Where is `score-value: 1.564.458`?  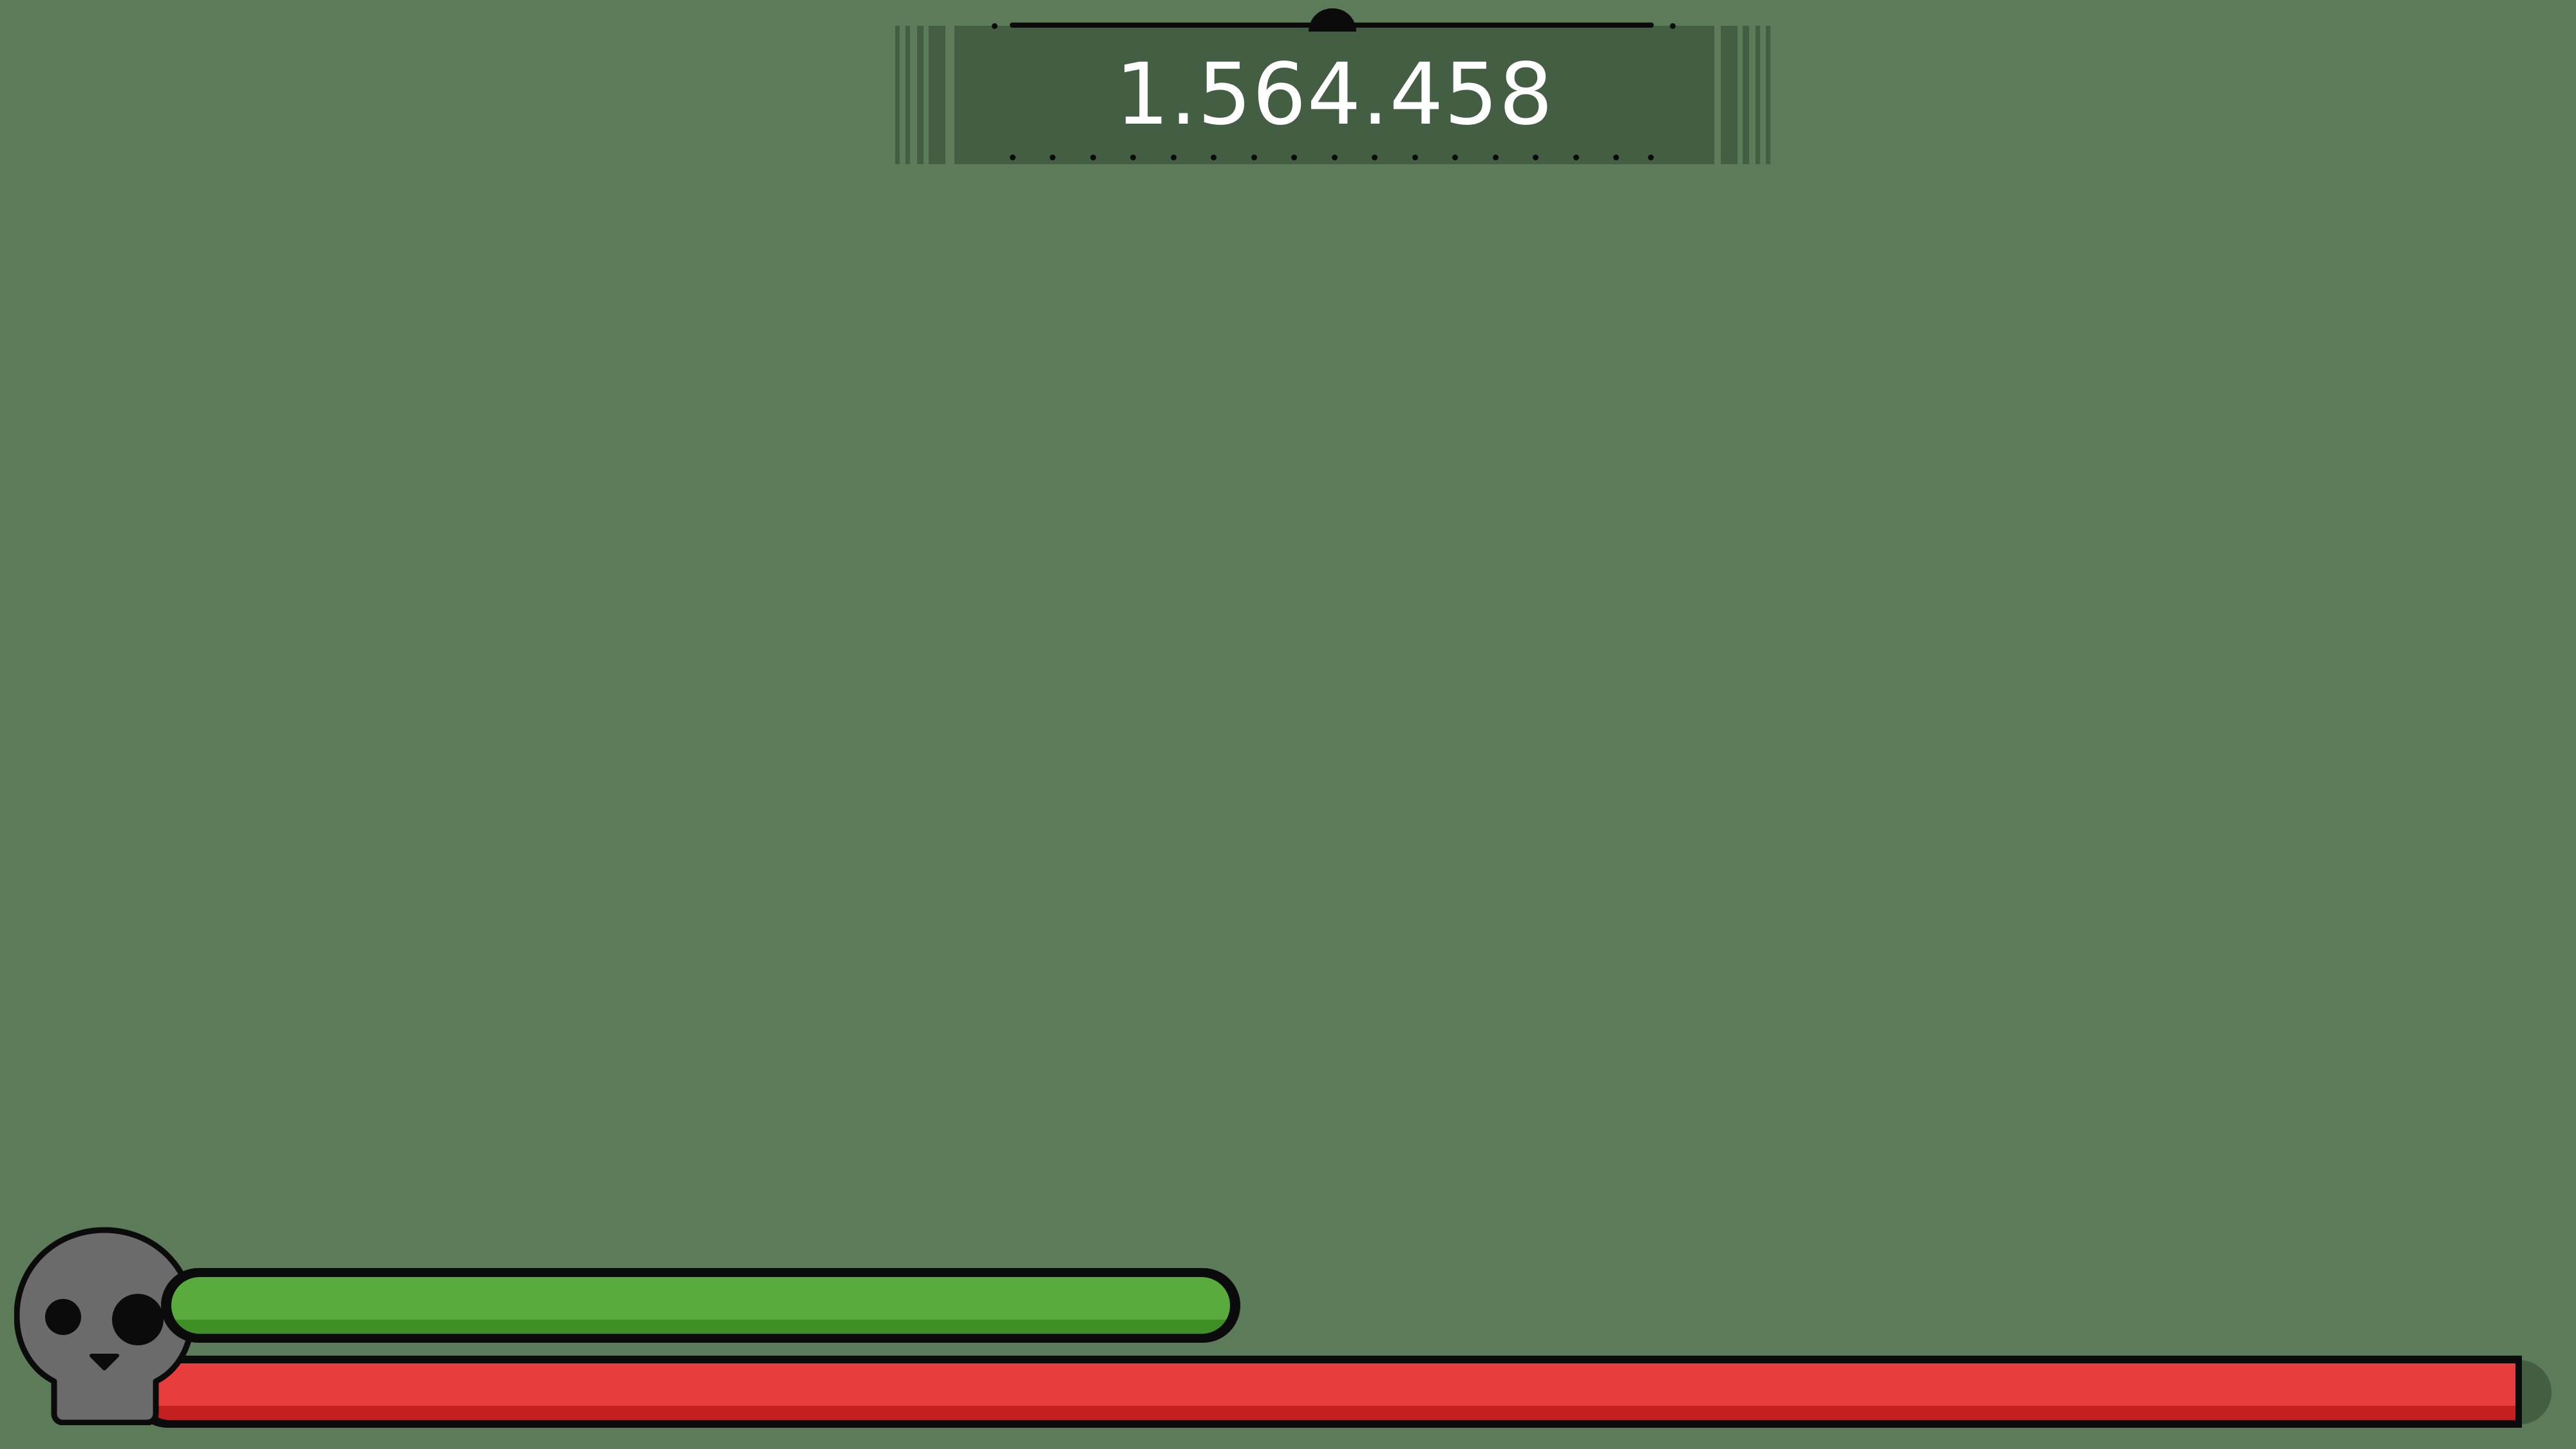
score-value: 1.564.458 is located at coordinates (1335, 95).